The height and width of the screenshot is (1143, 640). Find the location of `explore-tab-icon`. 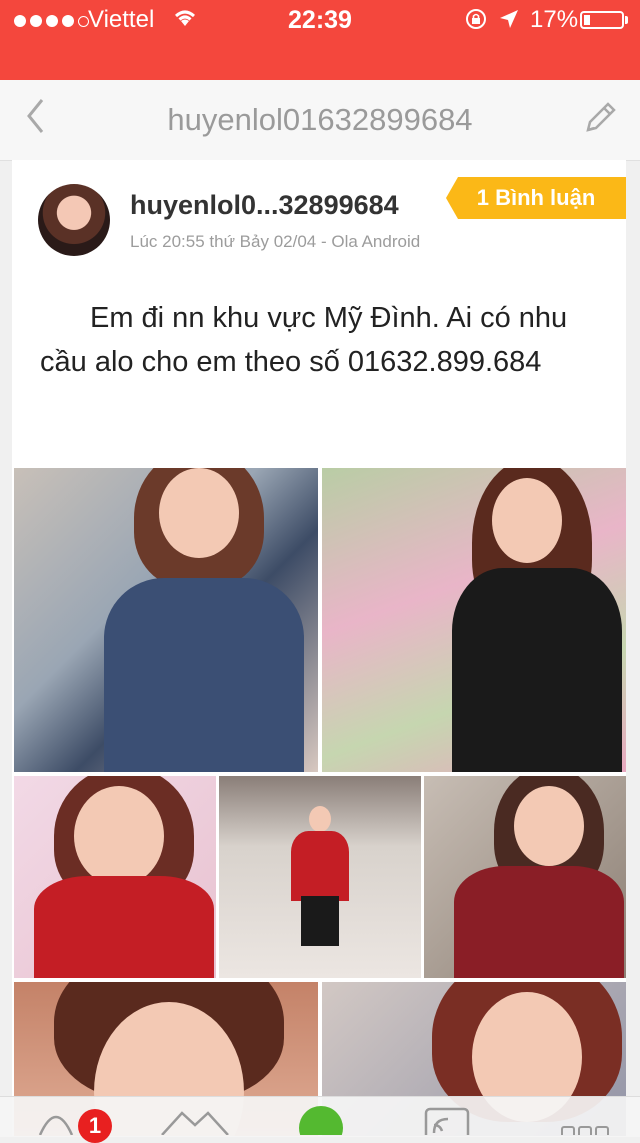

explore-tab-icon is located at coordinates (195, 1122).